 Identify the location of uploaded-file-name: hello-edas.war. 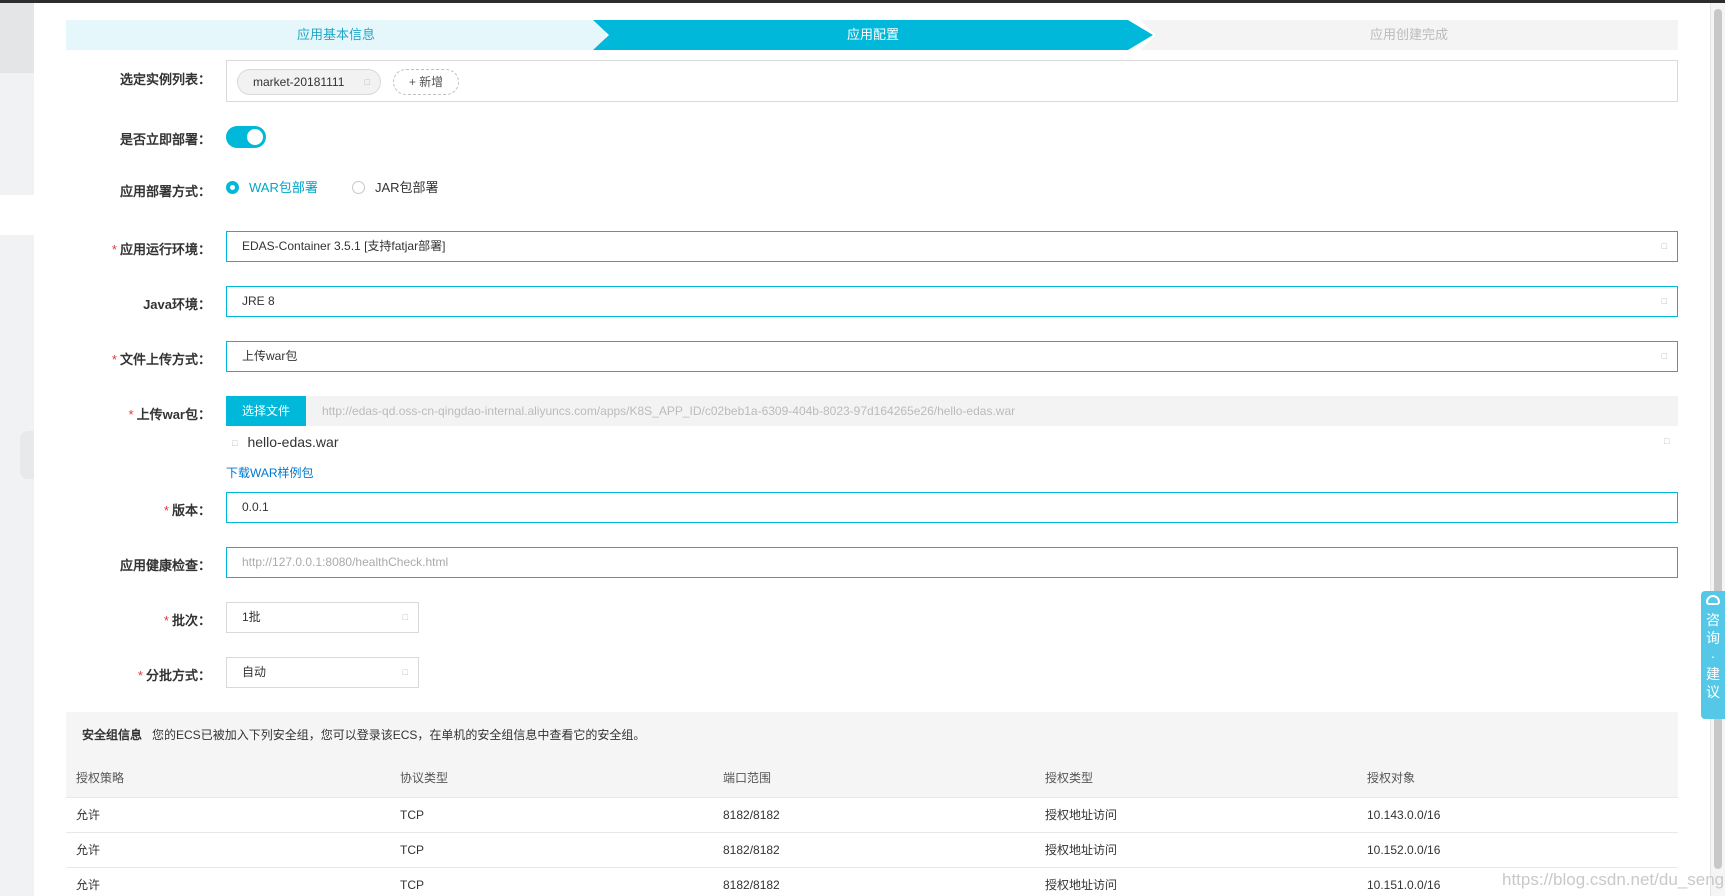
(293, 442).